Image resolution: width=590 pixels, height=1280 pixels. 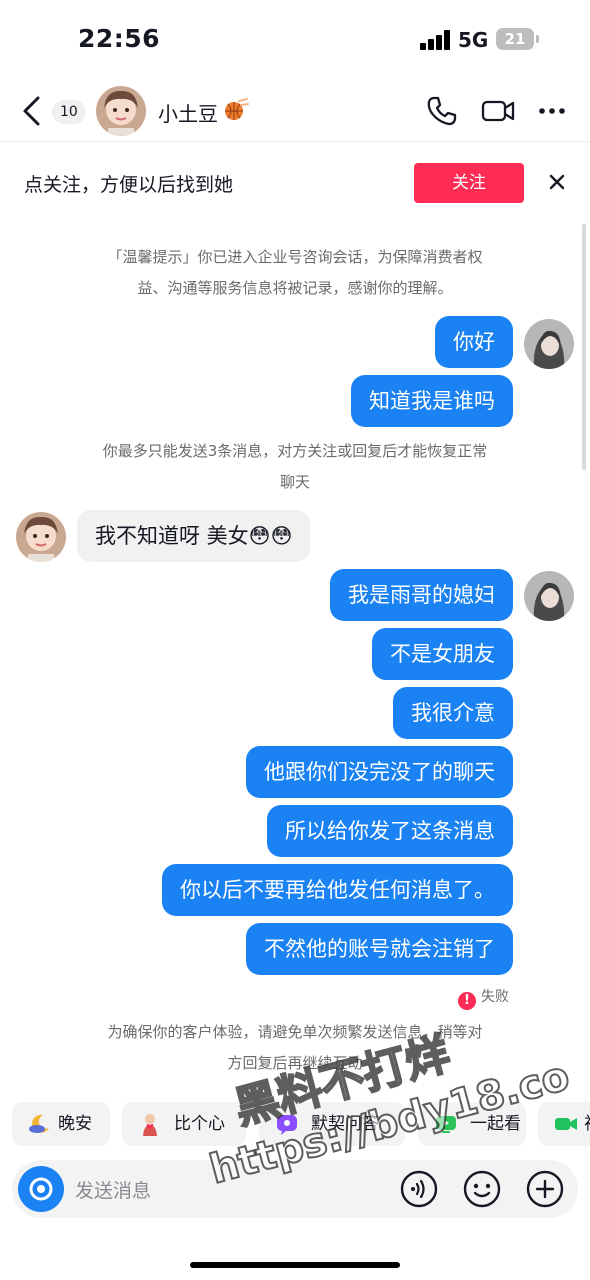 What do you see at coordinates (39, 1123) in the screenshot?
I see `moon-icon` at bounding box center [39, 1123].